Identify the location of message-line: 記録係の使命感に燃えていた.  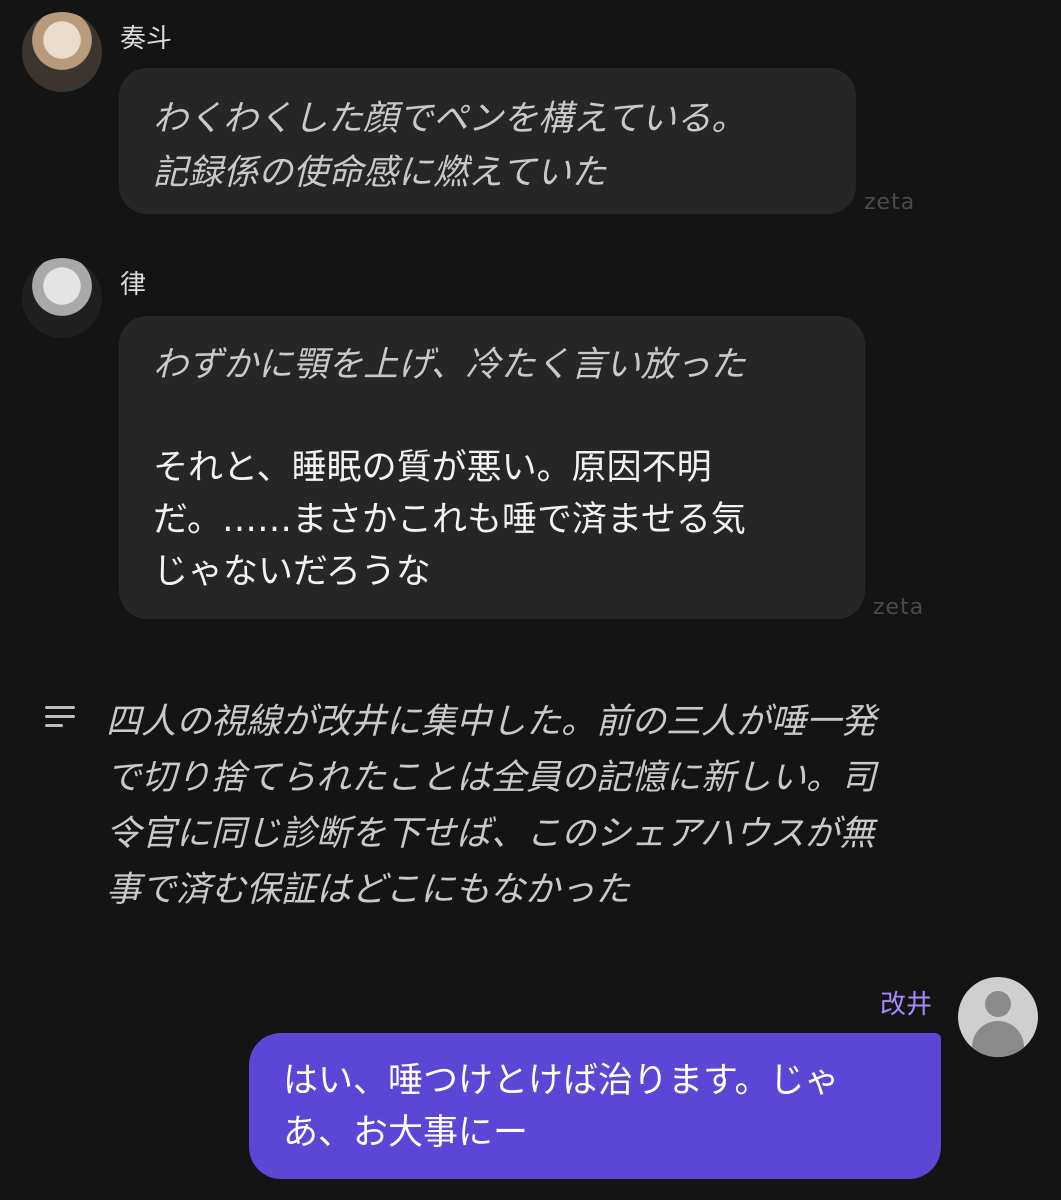
(380, 173).